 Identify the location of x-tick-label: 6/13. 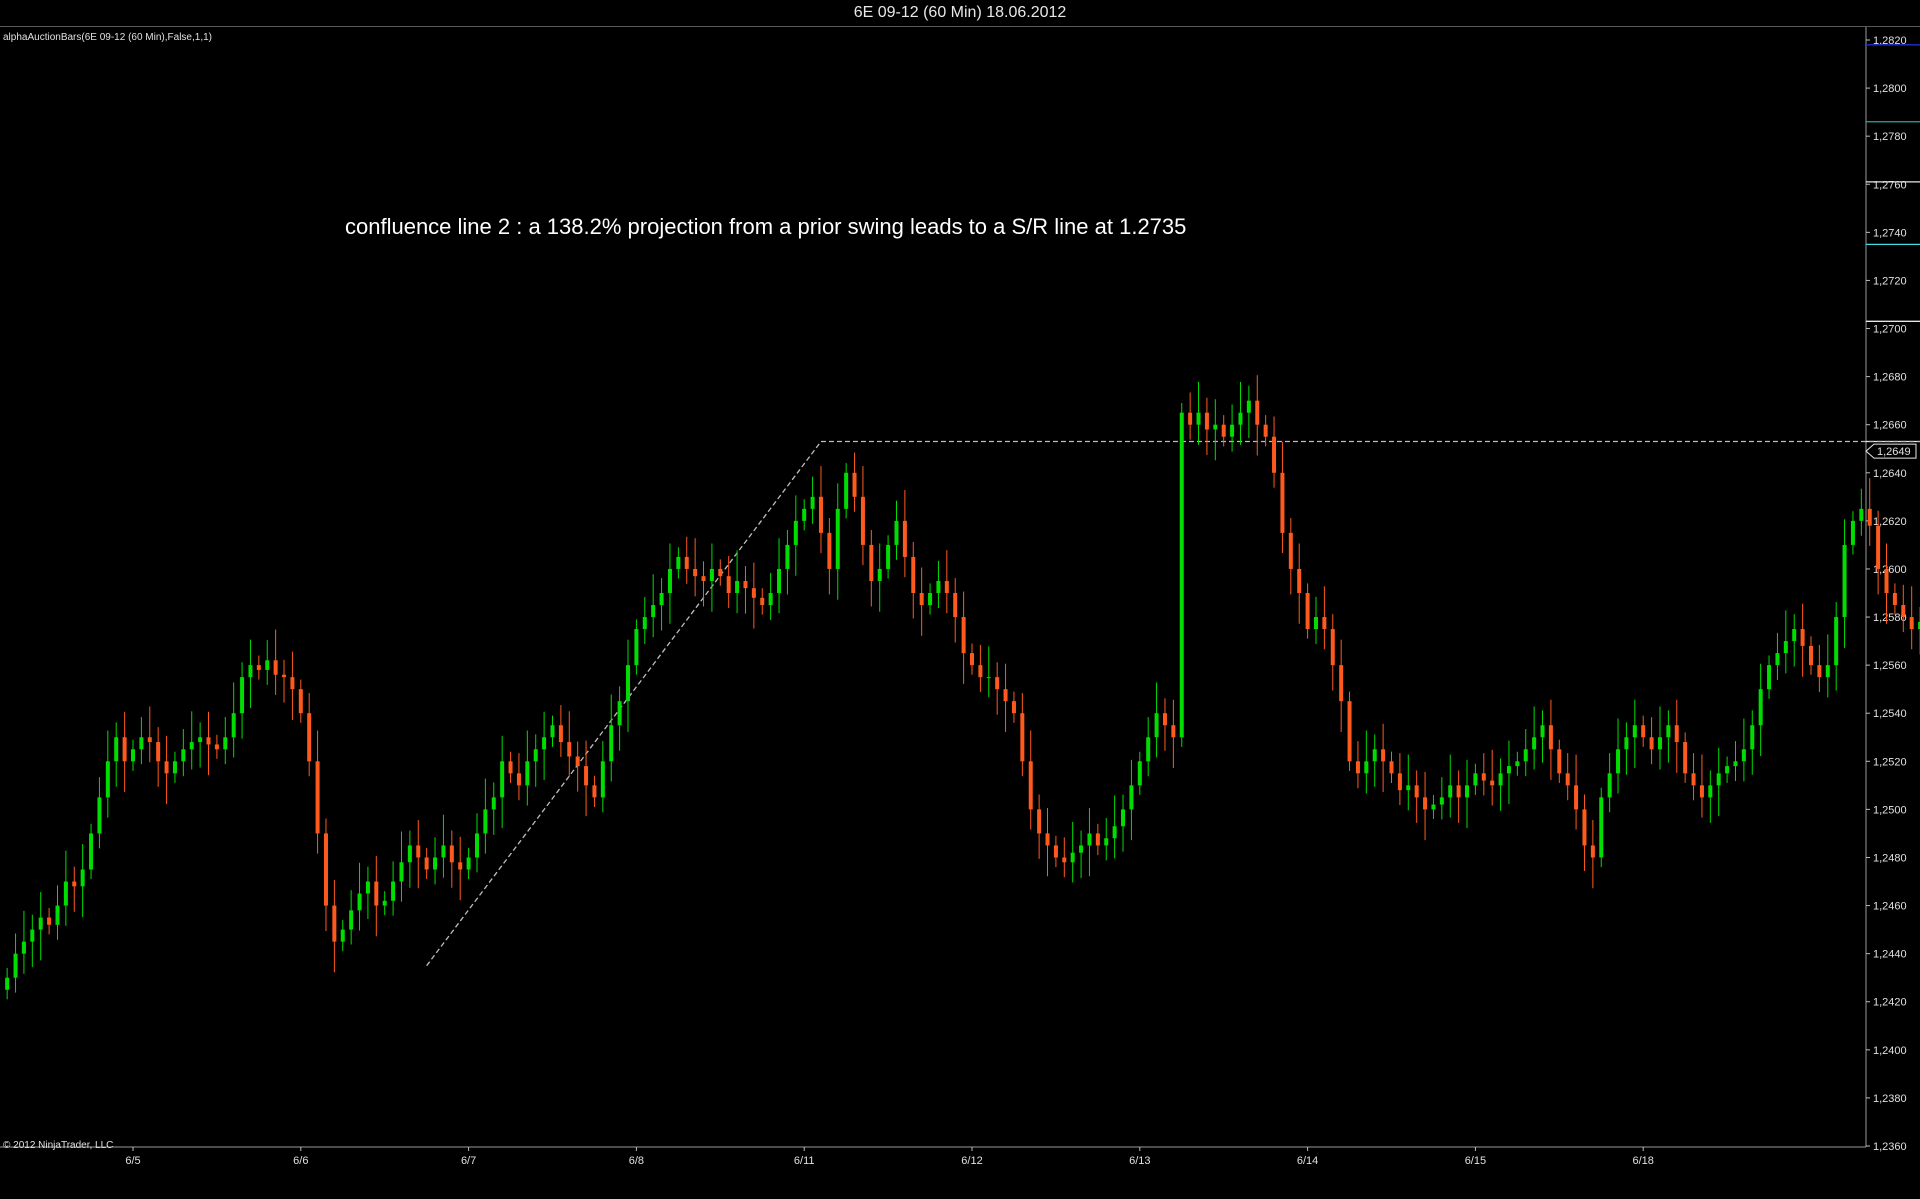
(1139, 1161).